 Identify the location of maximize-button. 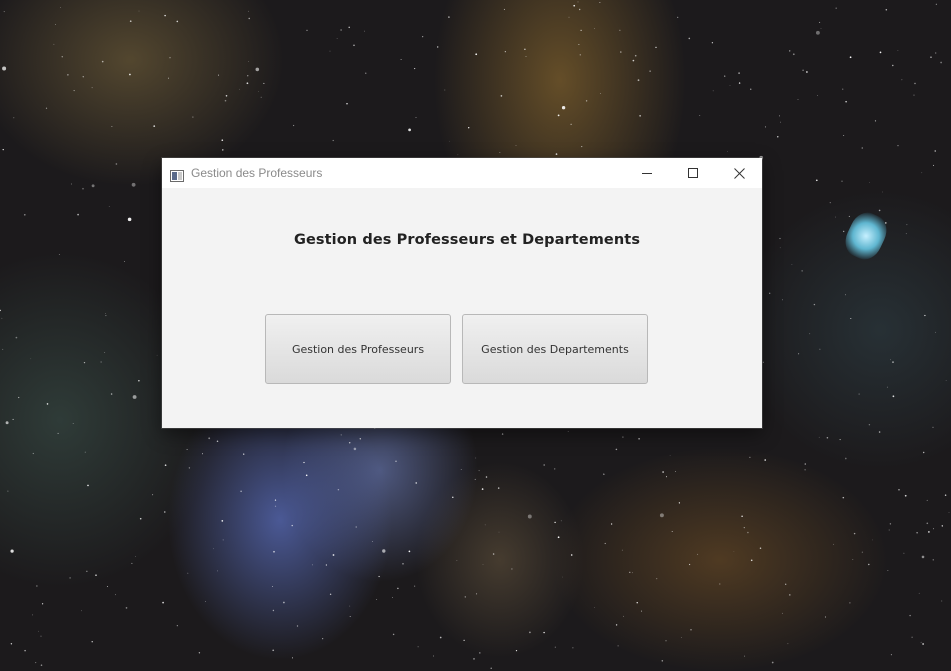
(693, 173).